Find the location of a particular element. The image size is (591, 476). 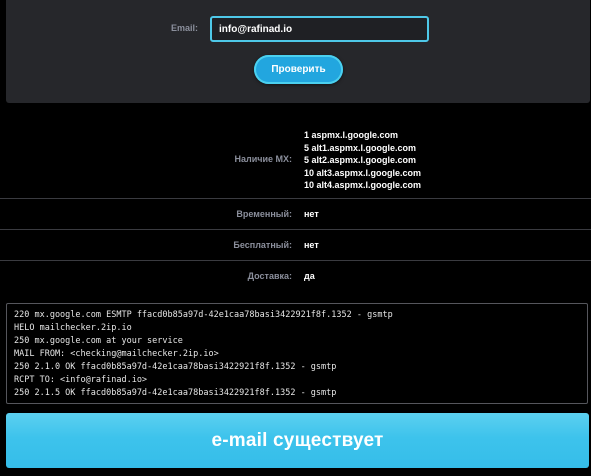

mx-record: 5 alt2.aspmx.l.google.com is located at coordinates (360, 160).